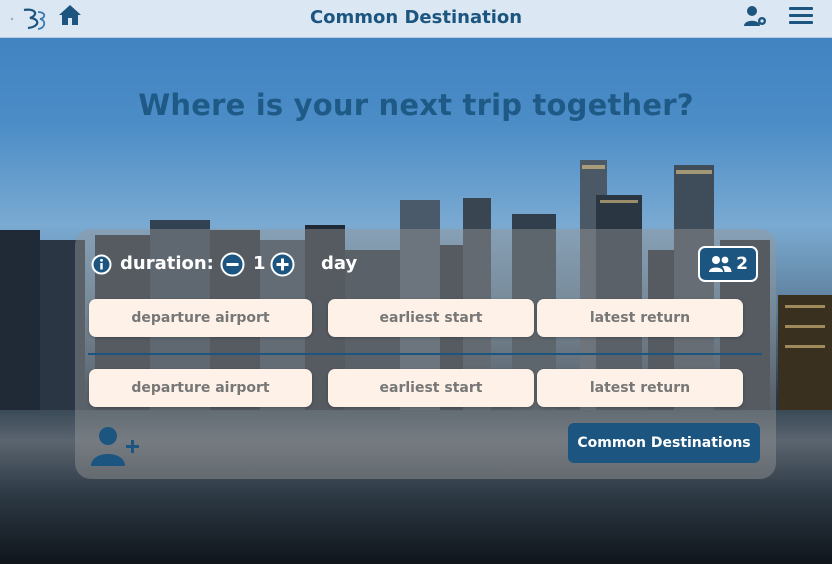 This screenshot has width=832, height=564. What do you see at coordinates (416, 105) in the screenshot?
I see `hero-headline: Where is your next trip together?` at bounding box center [416, 105].